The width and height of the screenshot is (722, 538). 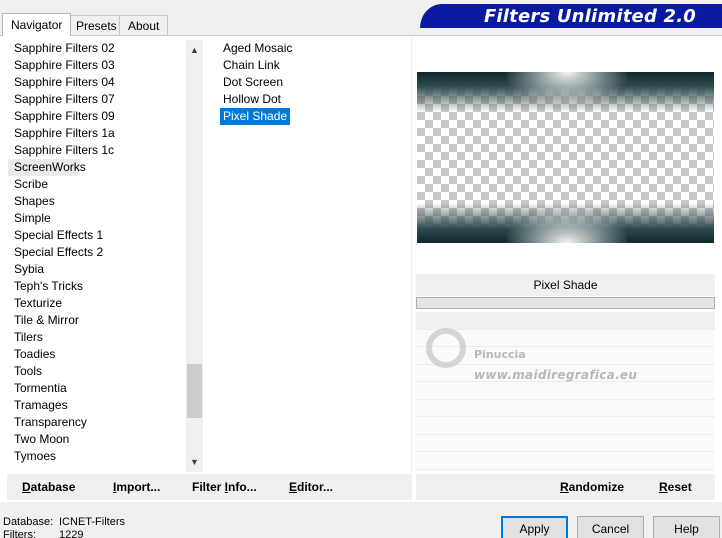 I want to click on category-item: Sapphire Filters 02, so click(x=97, y=48).